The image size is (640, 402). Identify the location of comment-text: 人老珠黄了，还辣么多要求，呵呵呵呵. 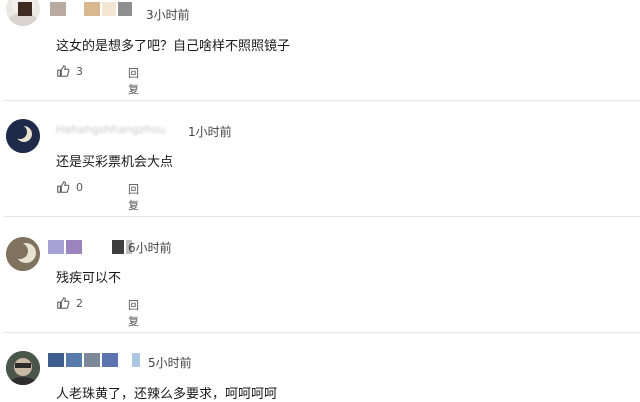
(167, 394).